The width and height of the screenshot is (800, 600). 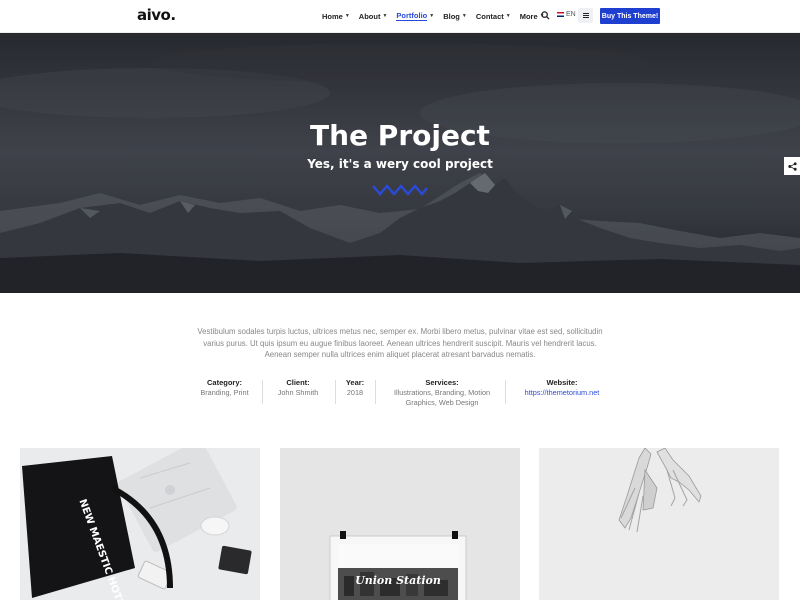 What do you see at coordinates (412, 16) in the screenshot?
I see `nav-portfolio-label: Portfolio` at bounding box center [412, 16].